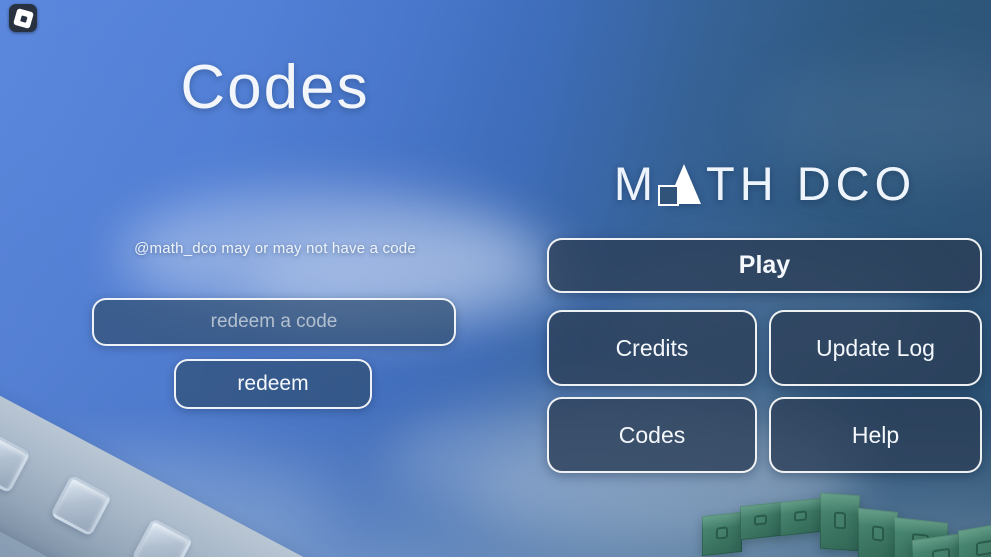 The image size is (991, 557). I want to click on triangle-square-logo-icon, so click(681, 183).